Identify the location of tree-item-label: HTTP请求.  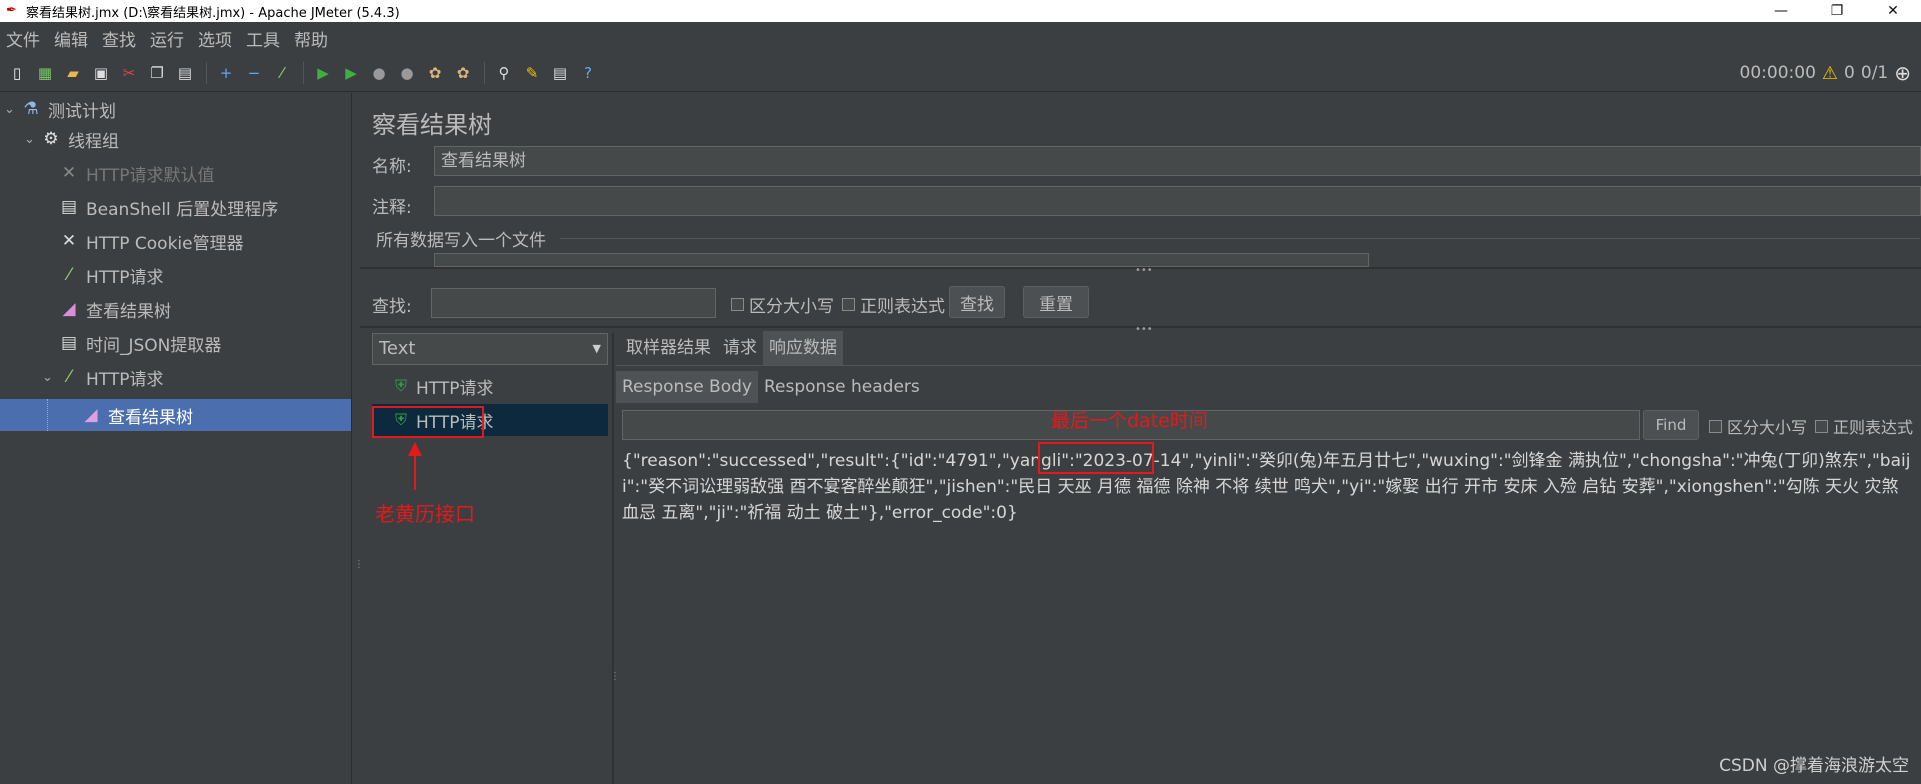
(125, 277).